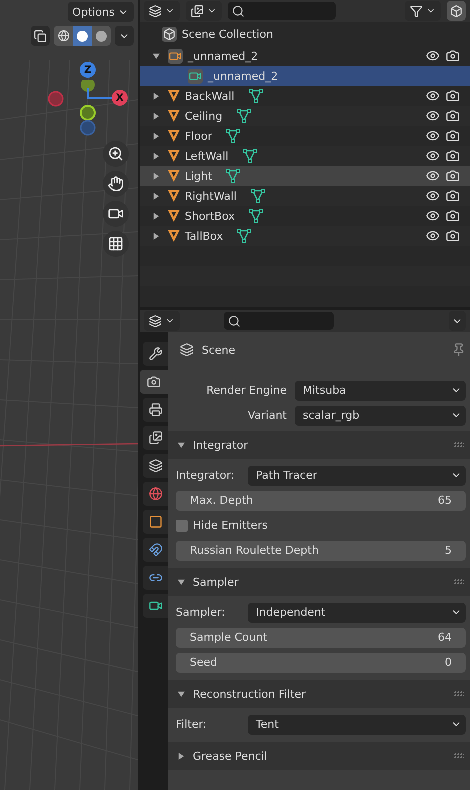  I want to click on pin-icon, so click(459, 350).